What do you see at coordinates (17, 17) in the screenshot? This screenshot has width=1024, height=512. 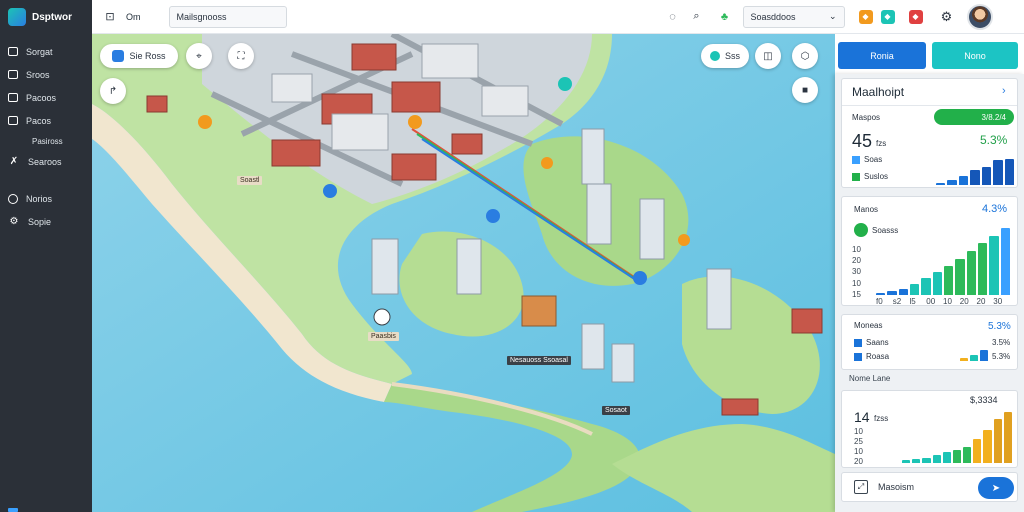 I see `app-logo-icon` at bounding box center [17, 17].